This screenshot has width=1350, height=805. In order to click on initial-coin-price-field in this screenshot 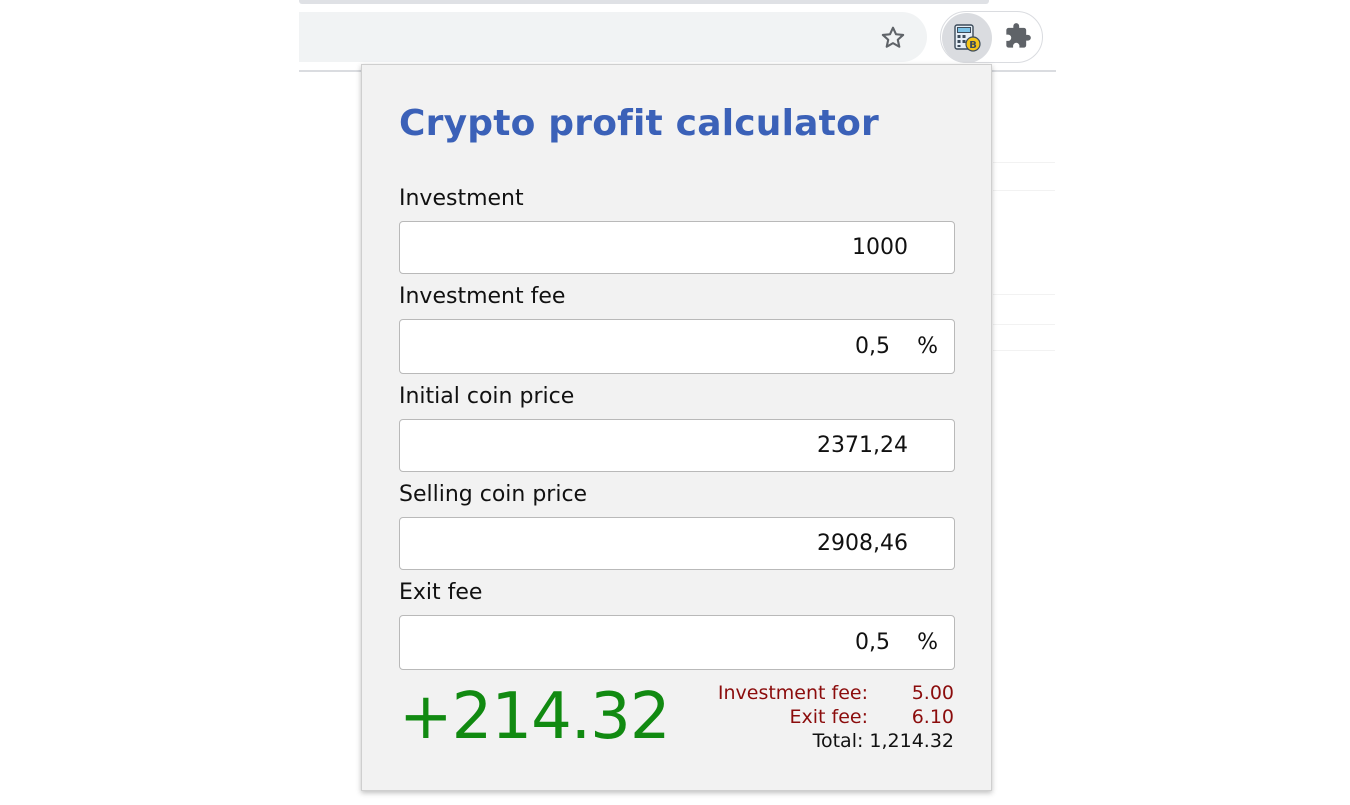, I will do `click(677, 445)`.